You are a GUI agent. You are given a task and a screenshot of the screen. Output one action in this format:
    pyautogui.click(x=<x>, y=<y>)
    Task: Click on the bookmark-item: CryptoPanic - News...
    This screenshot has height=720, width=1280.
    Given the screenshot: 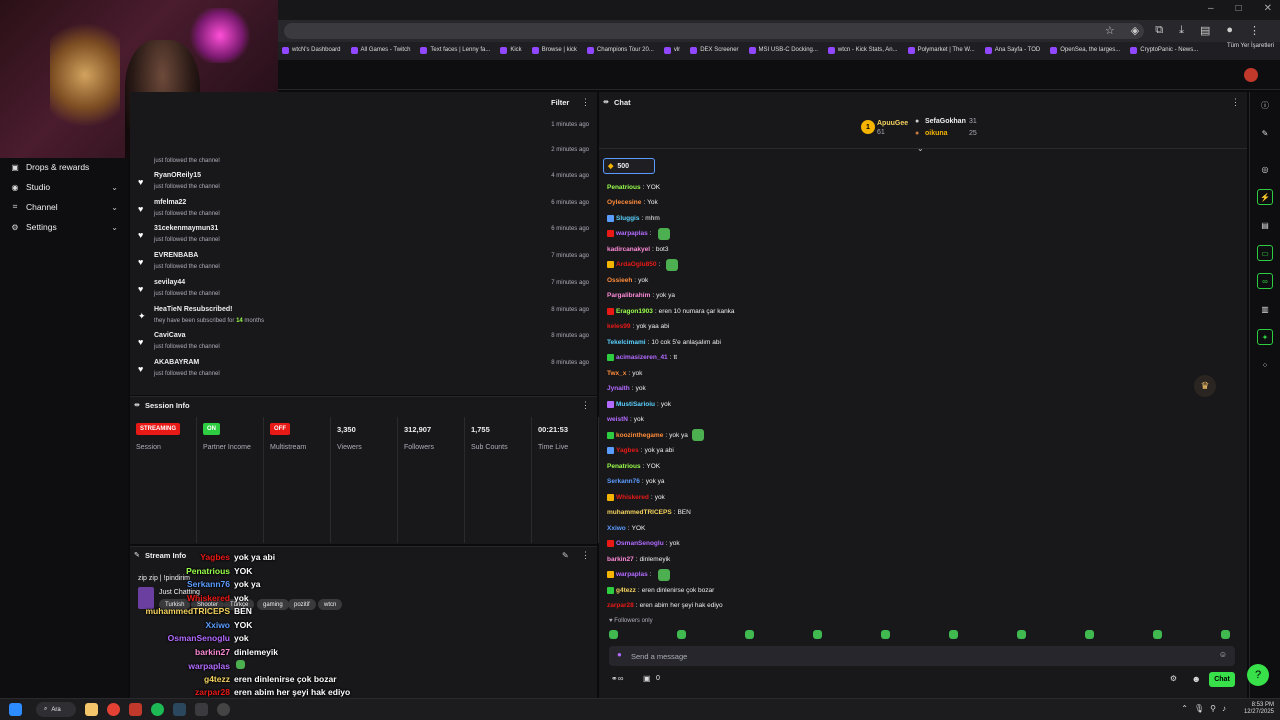 What is the action you would take?
    pyautogui.click(x=1164, y=50)
    